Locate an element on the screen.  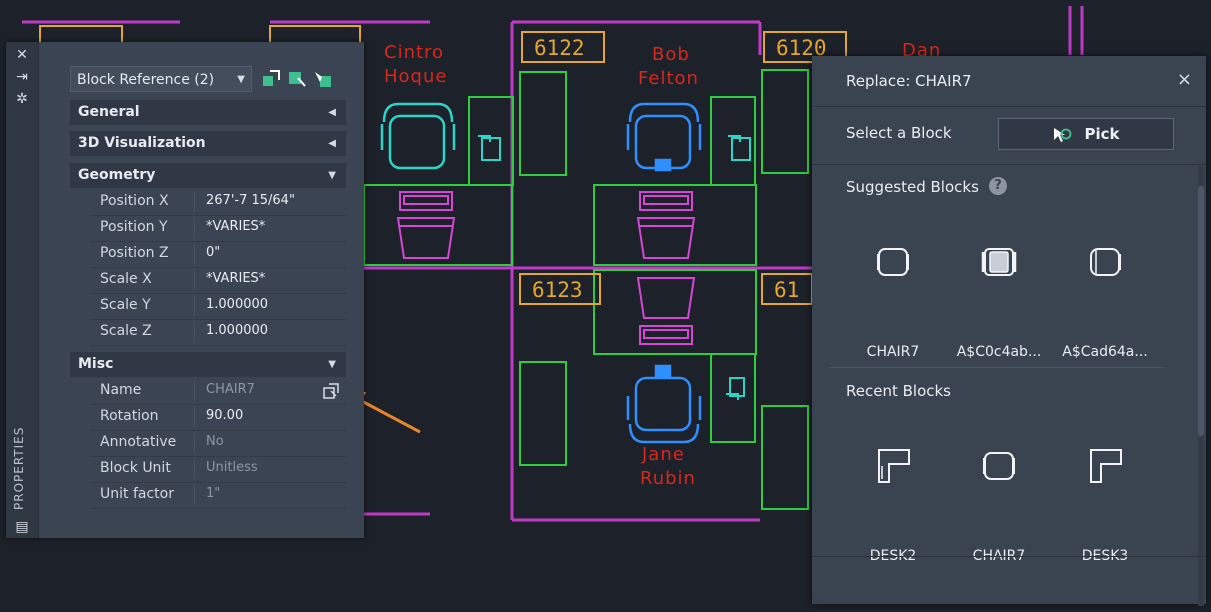
help-icon: ? is located at coordinates (998, 186).